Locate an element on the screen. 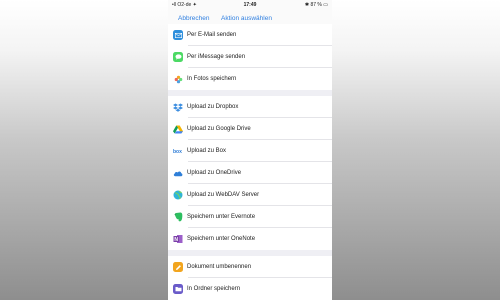 The height and width of the screenshot is (300, 500). rename-document-row: Dokument umbenennen is located at coordinates (250, 267).